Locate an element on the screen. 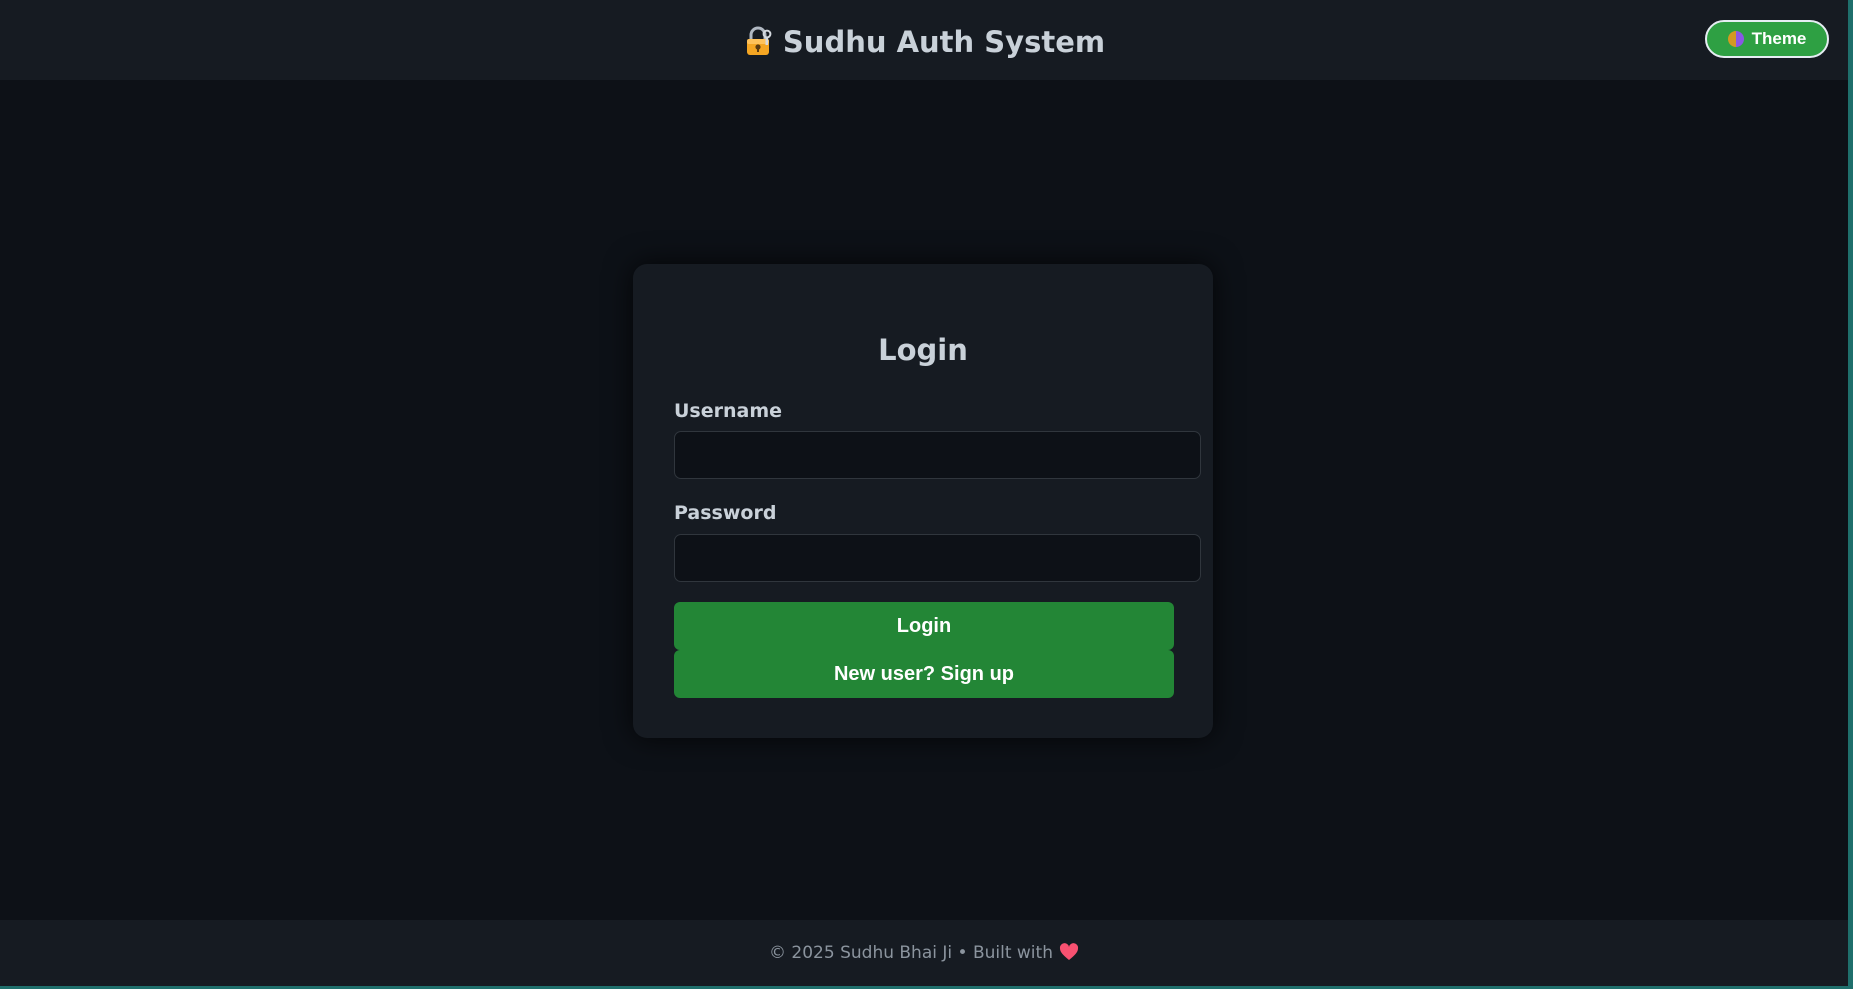 The image size is (1853, 989). app-brand: Sudhu Auth System is located at coordinates (924, 42).